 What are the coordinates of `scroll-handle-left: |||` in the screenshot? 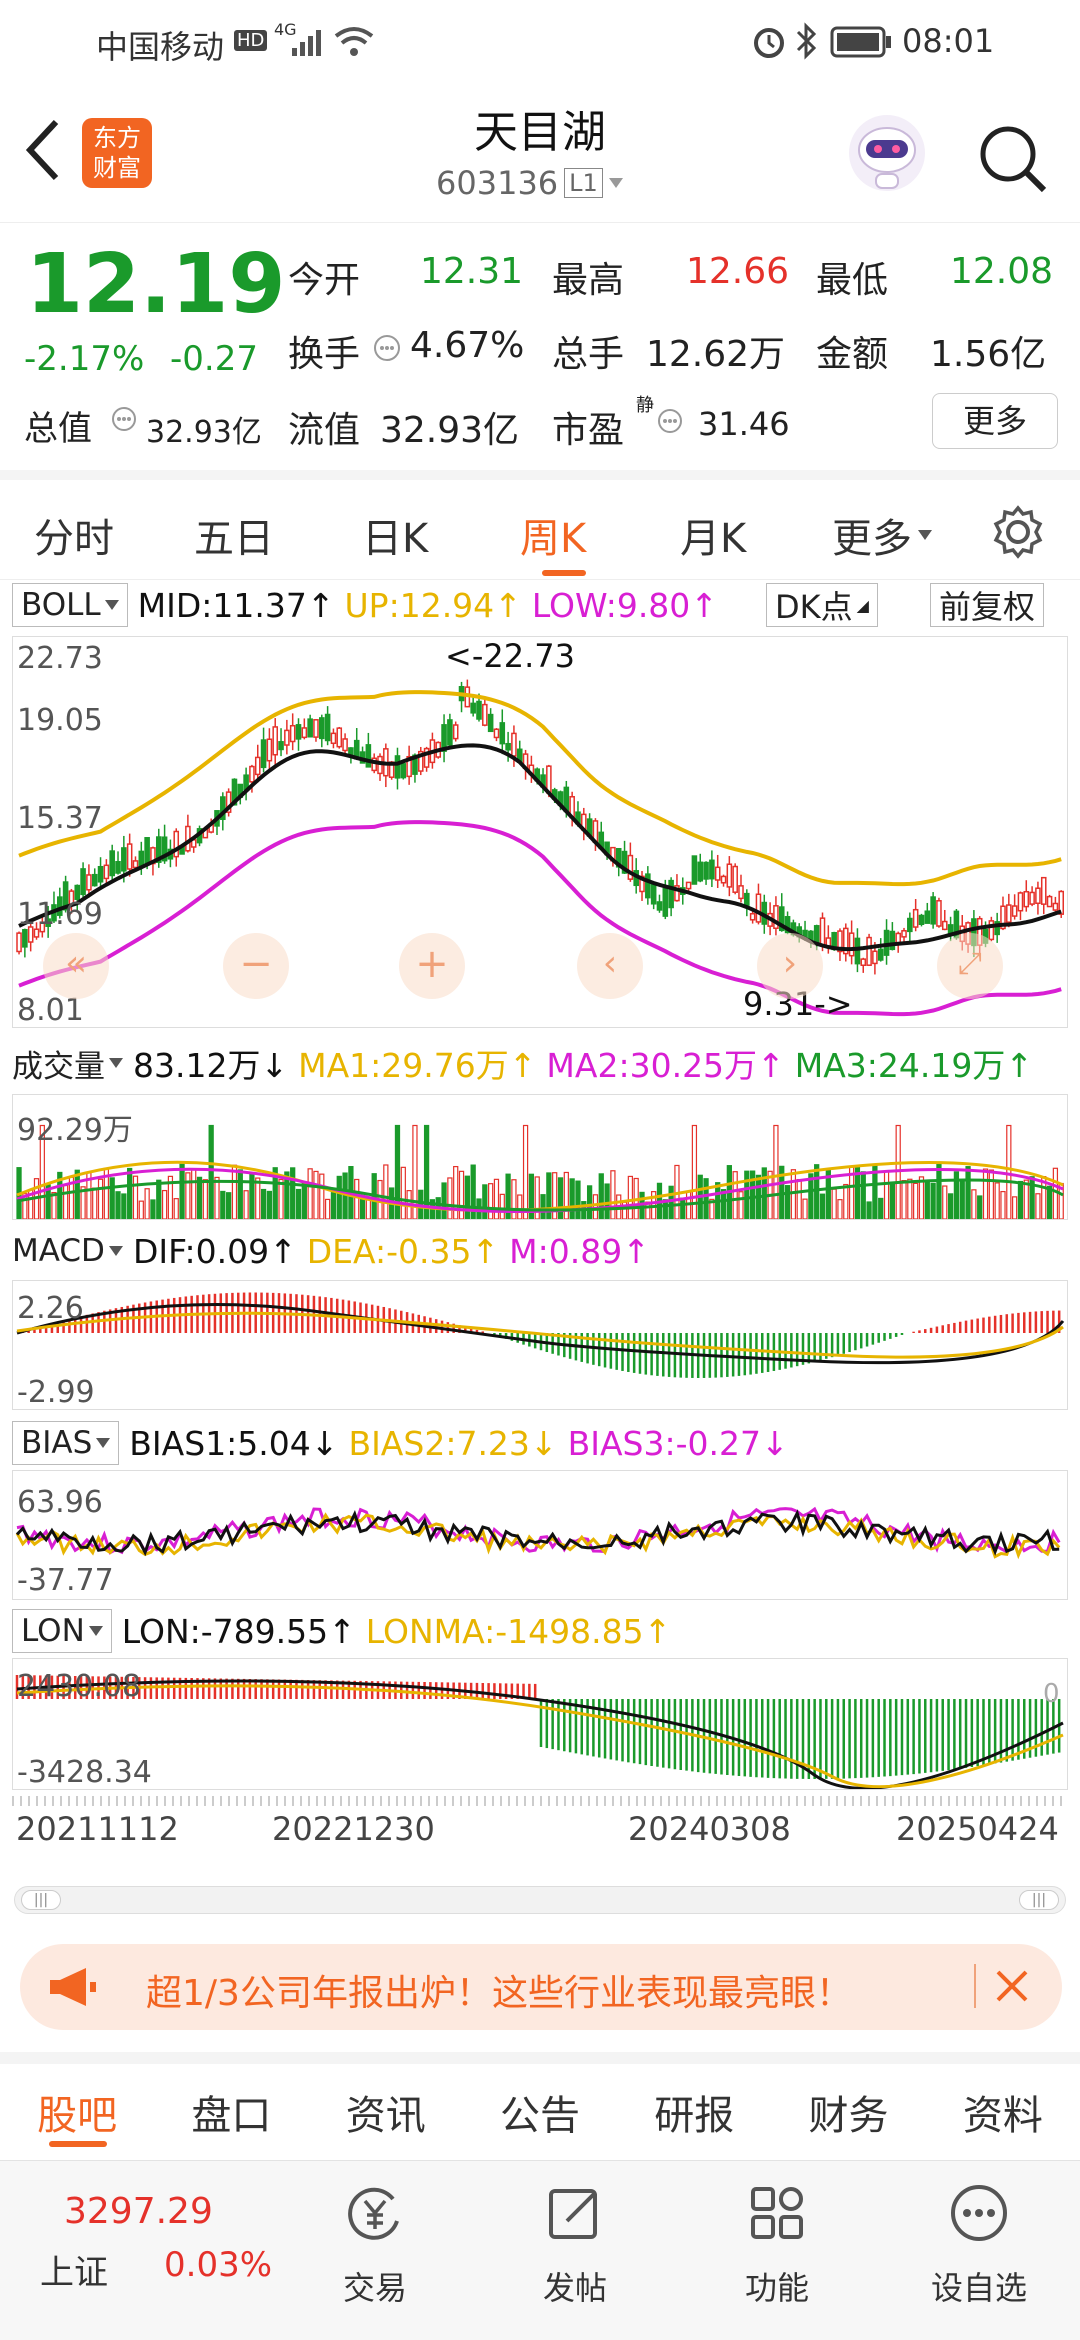 It's located at (41, 1900).